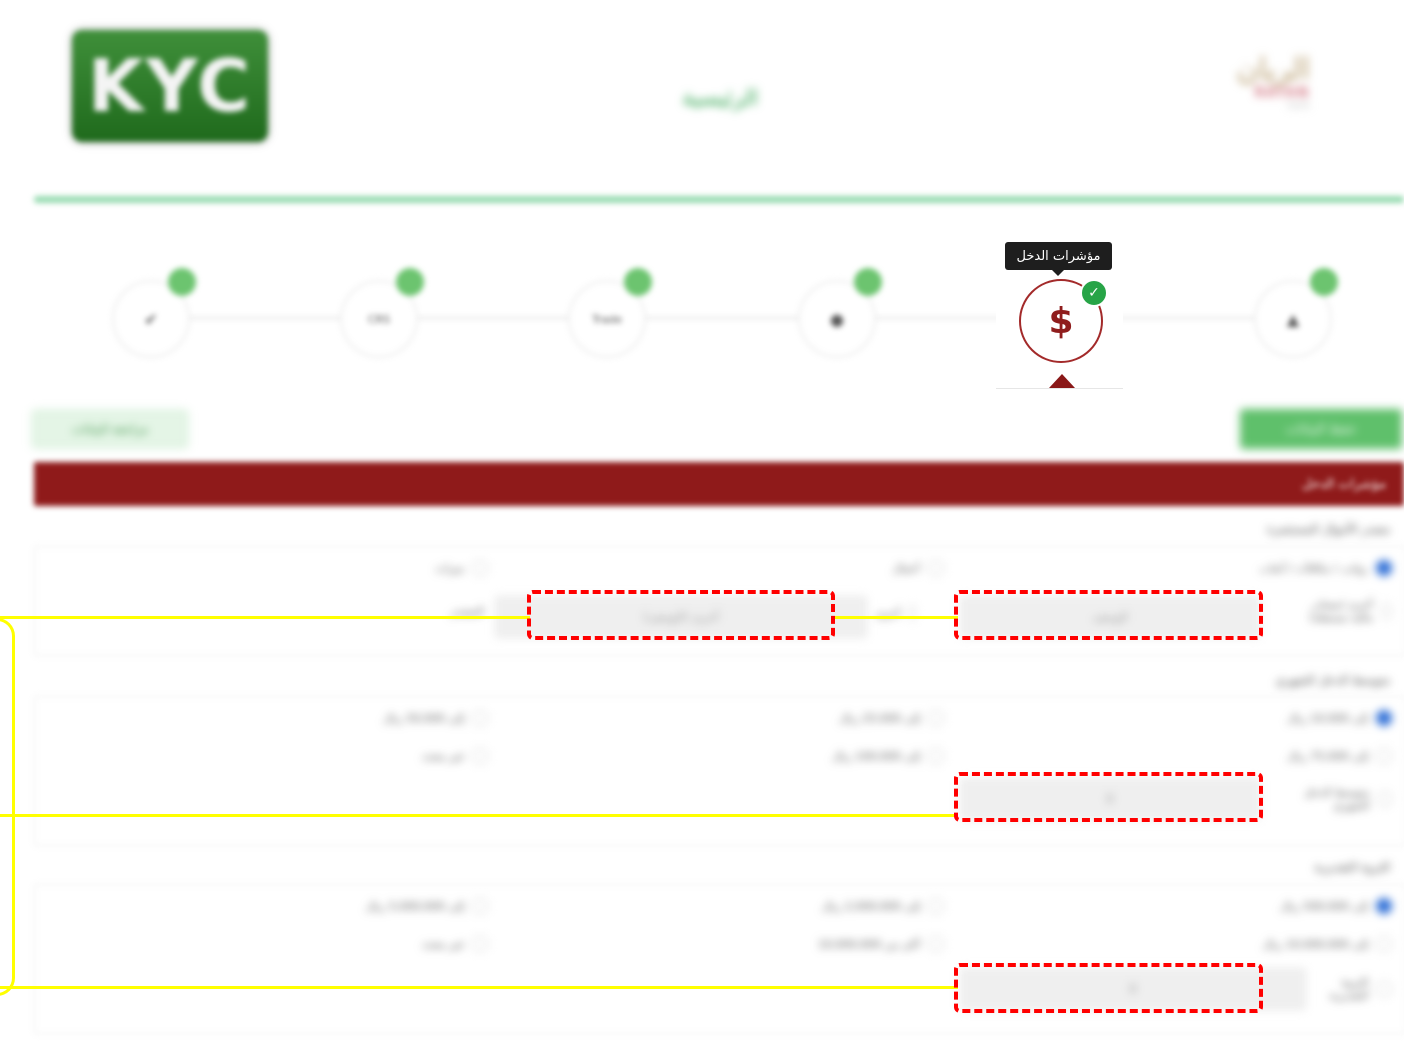  What do you see at coordinates (607, 319) in the screenshot?
I see `step-trade-label: Trade` at bounding box center [607, 319].